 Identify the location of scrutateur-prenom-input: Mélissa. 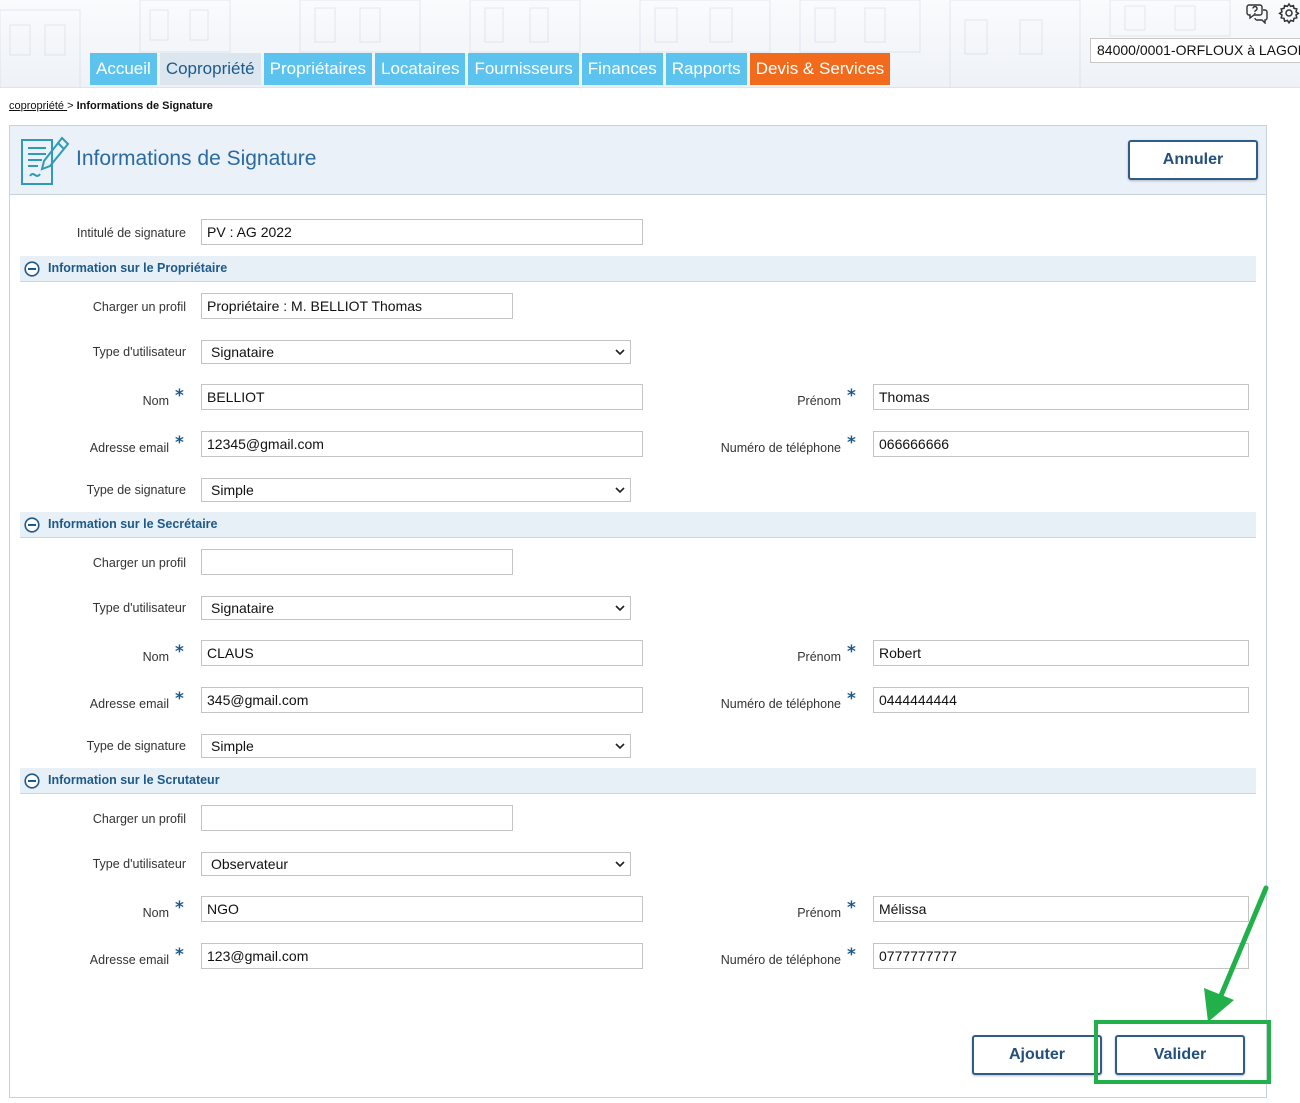
(1061, 909).